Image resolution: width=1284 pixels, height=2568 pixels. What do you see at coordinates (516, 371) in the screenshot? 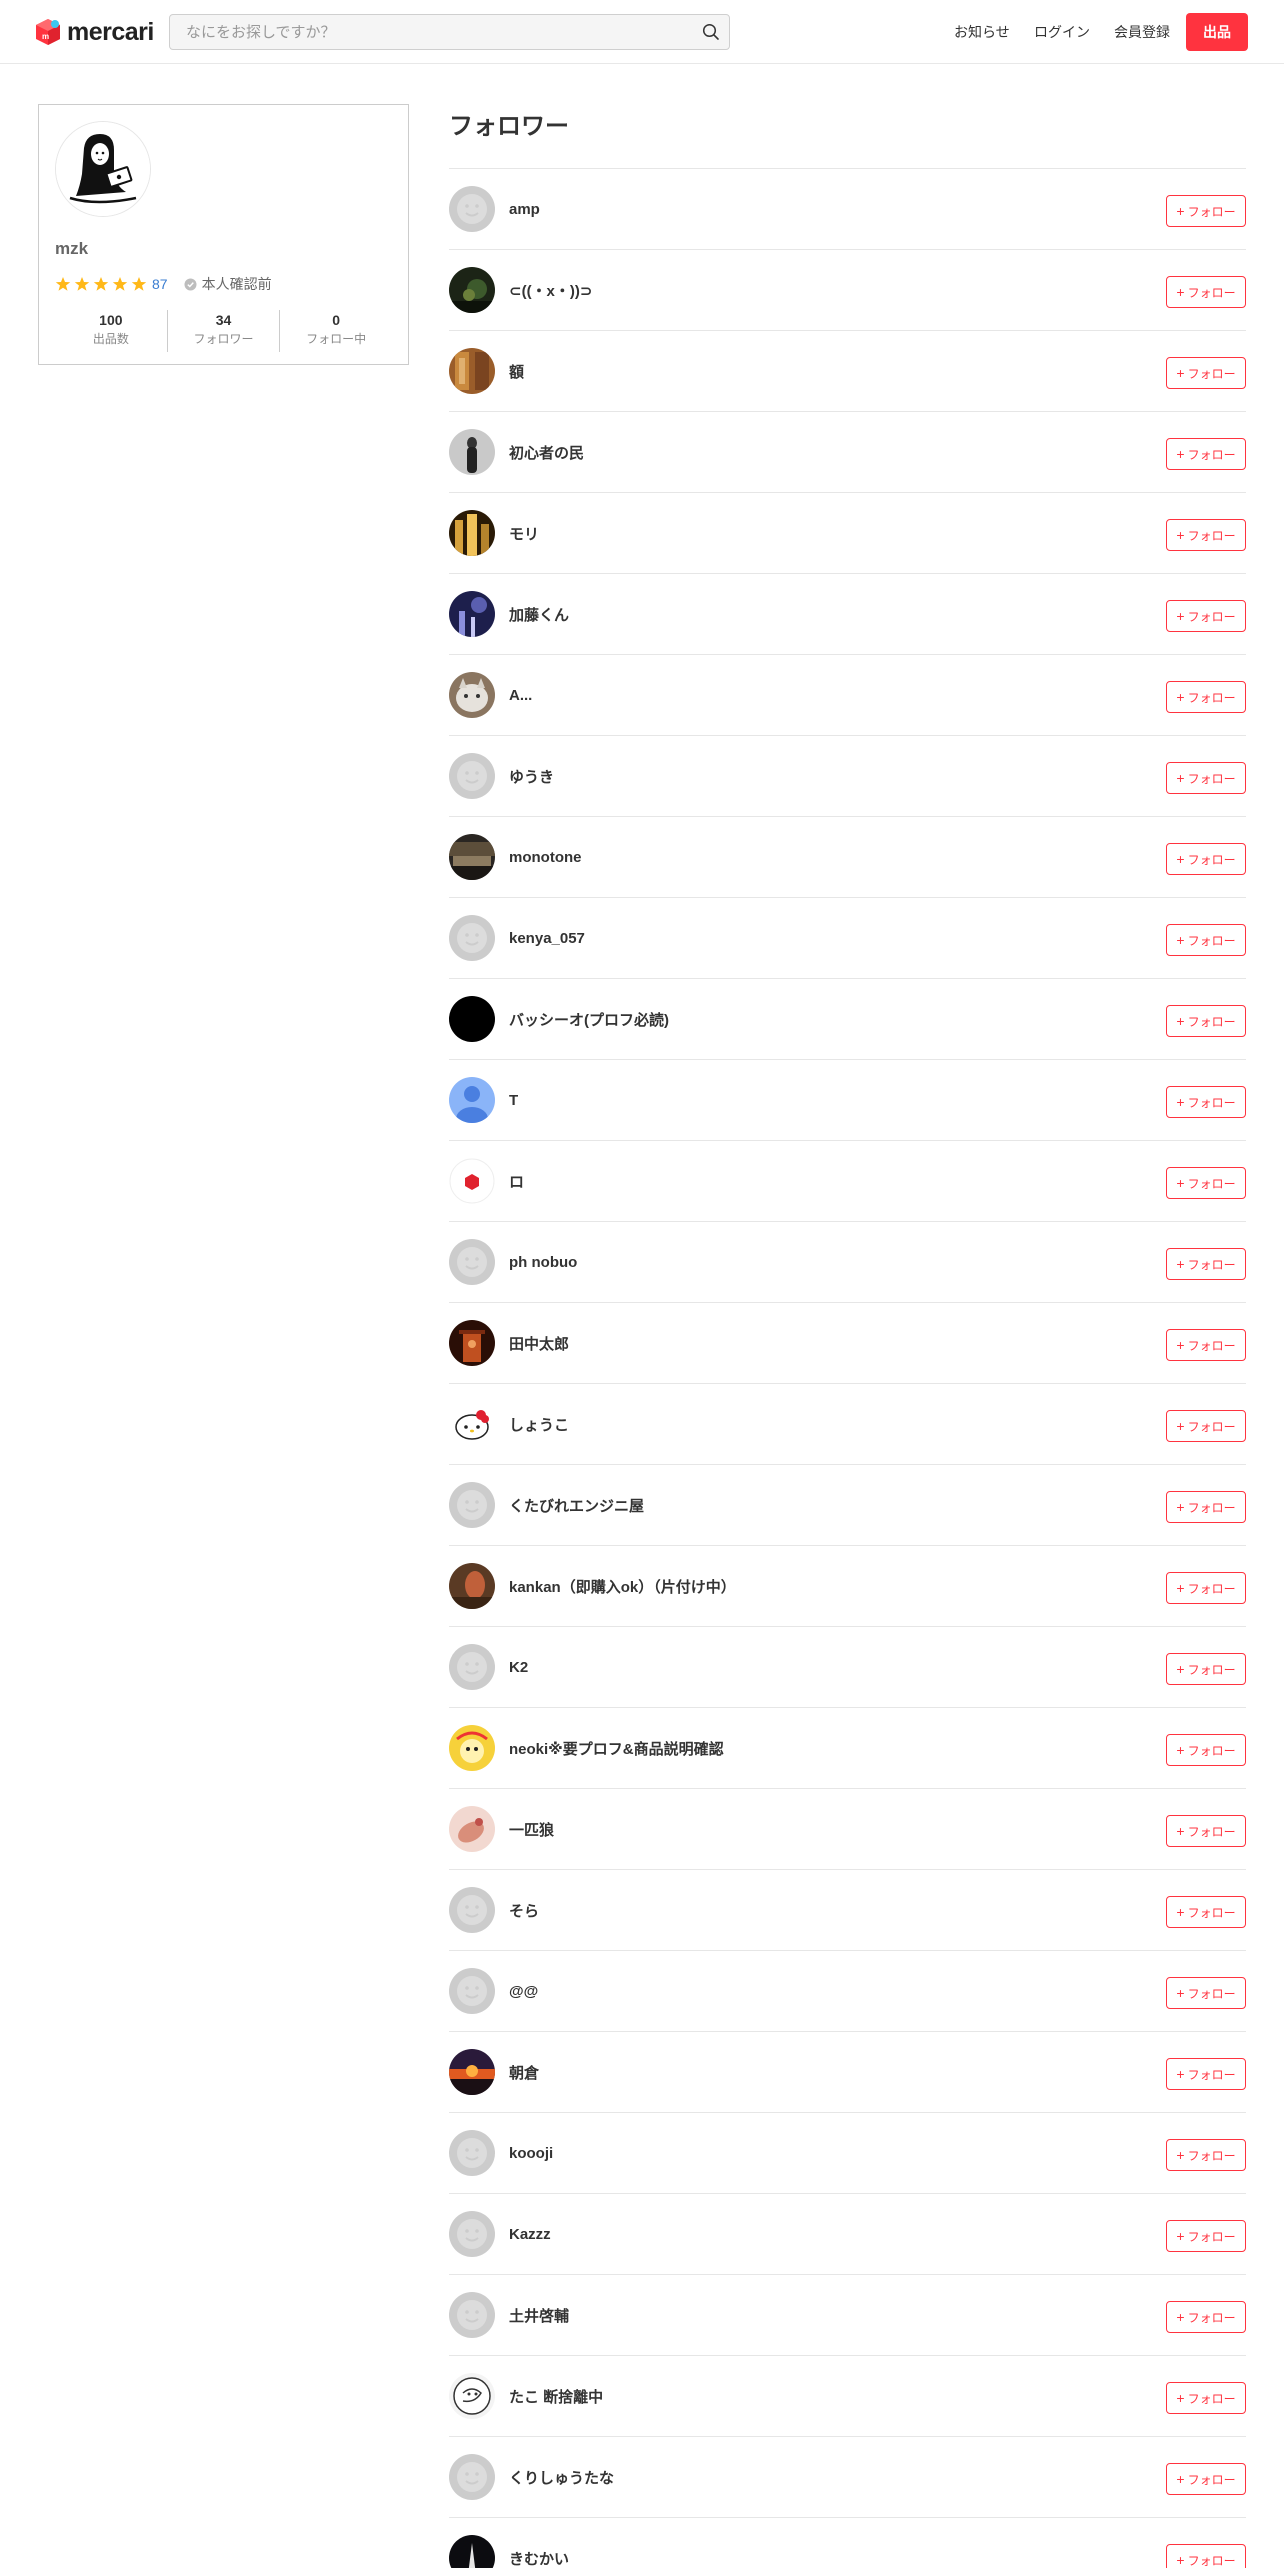
I see `follower-name: 額` at bounding box center [516, 371].